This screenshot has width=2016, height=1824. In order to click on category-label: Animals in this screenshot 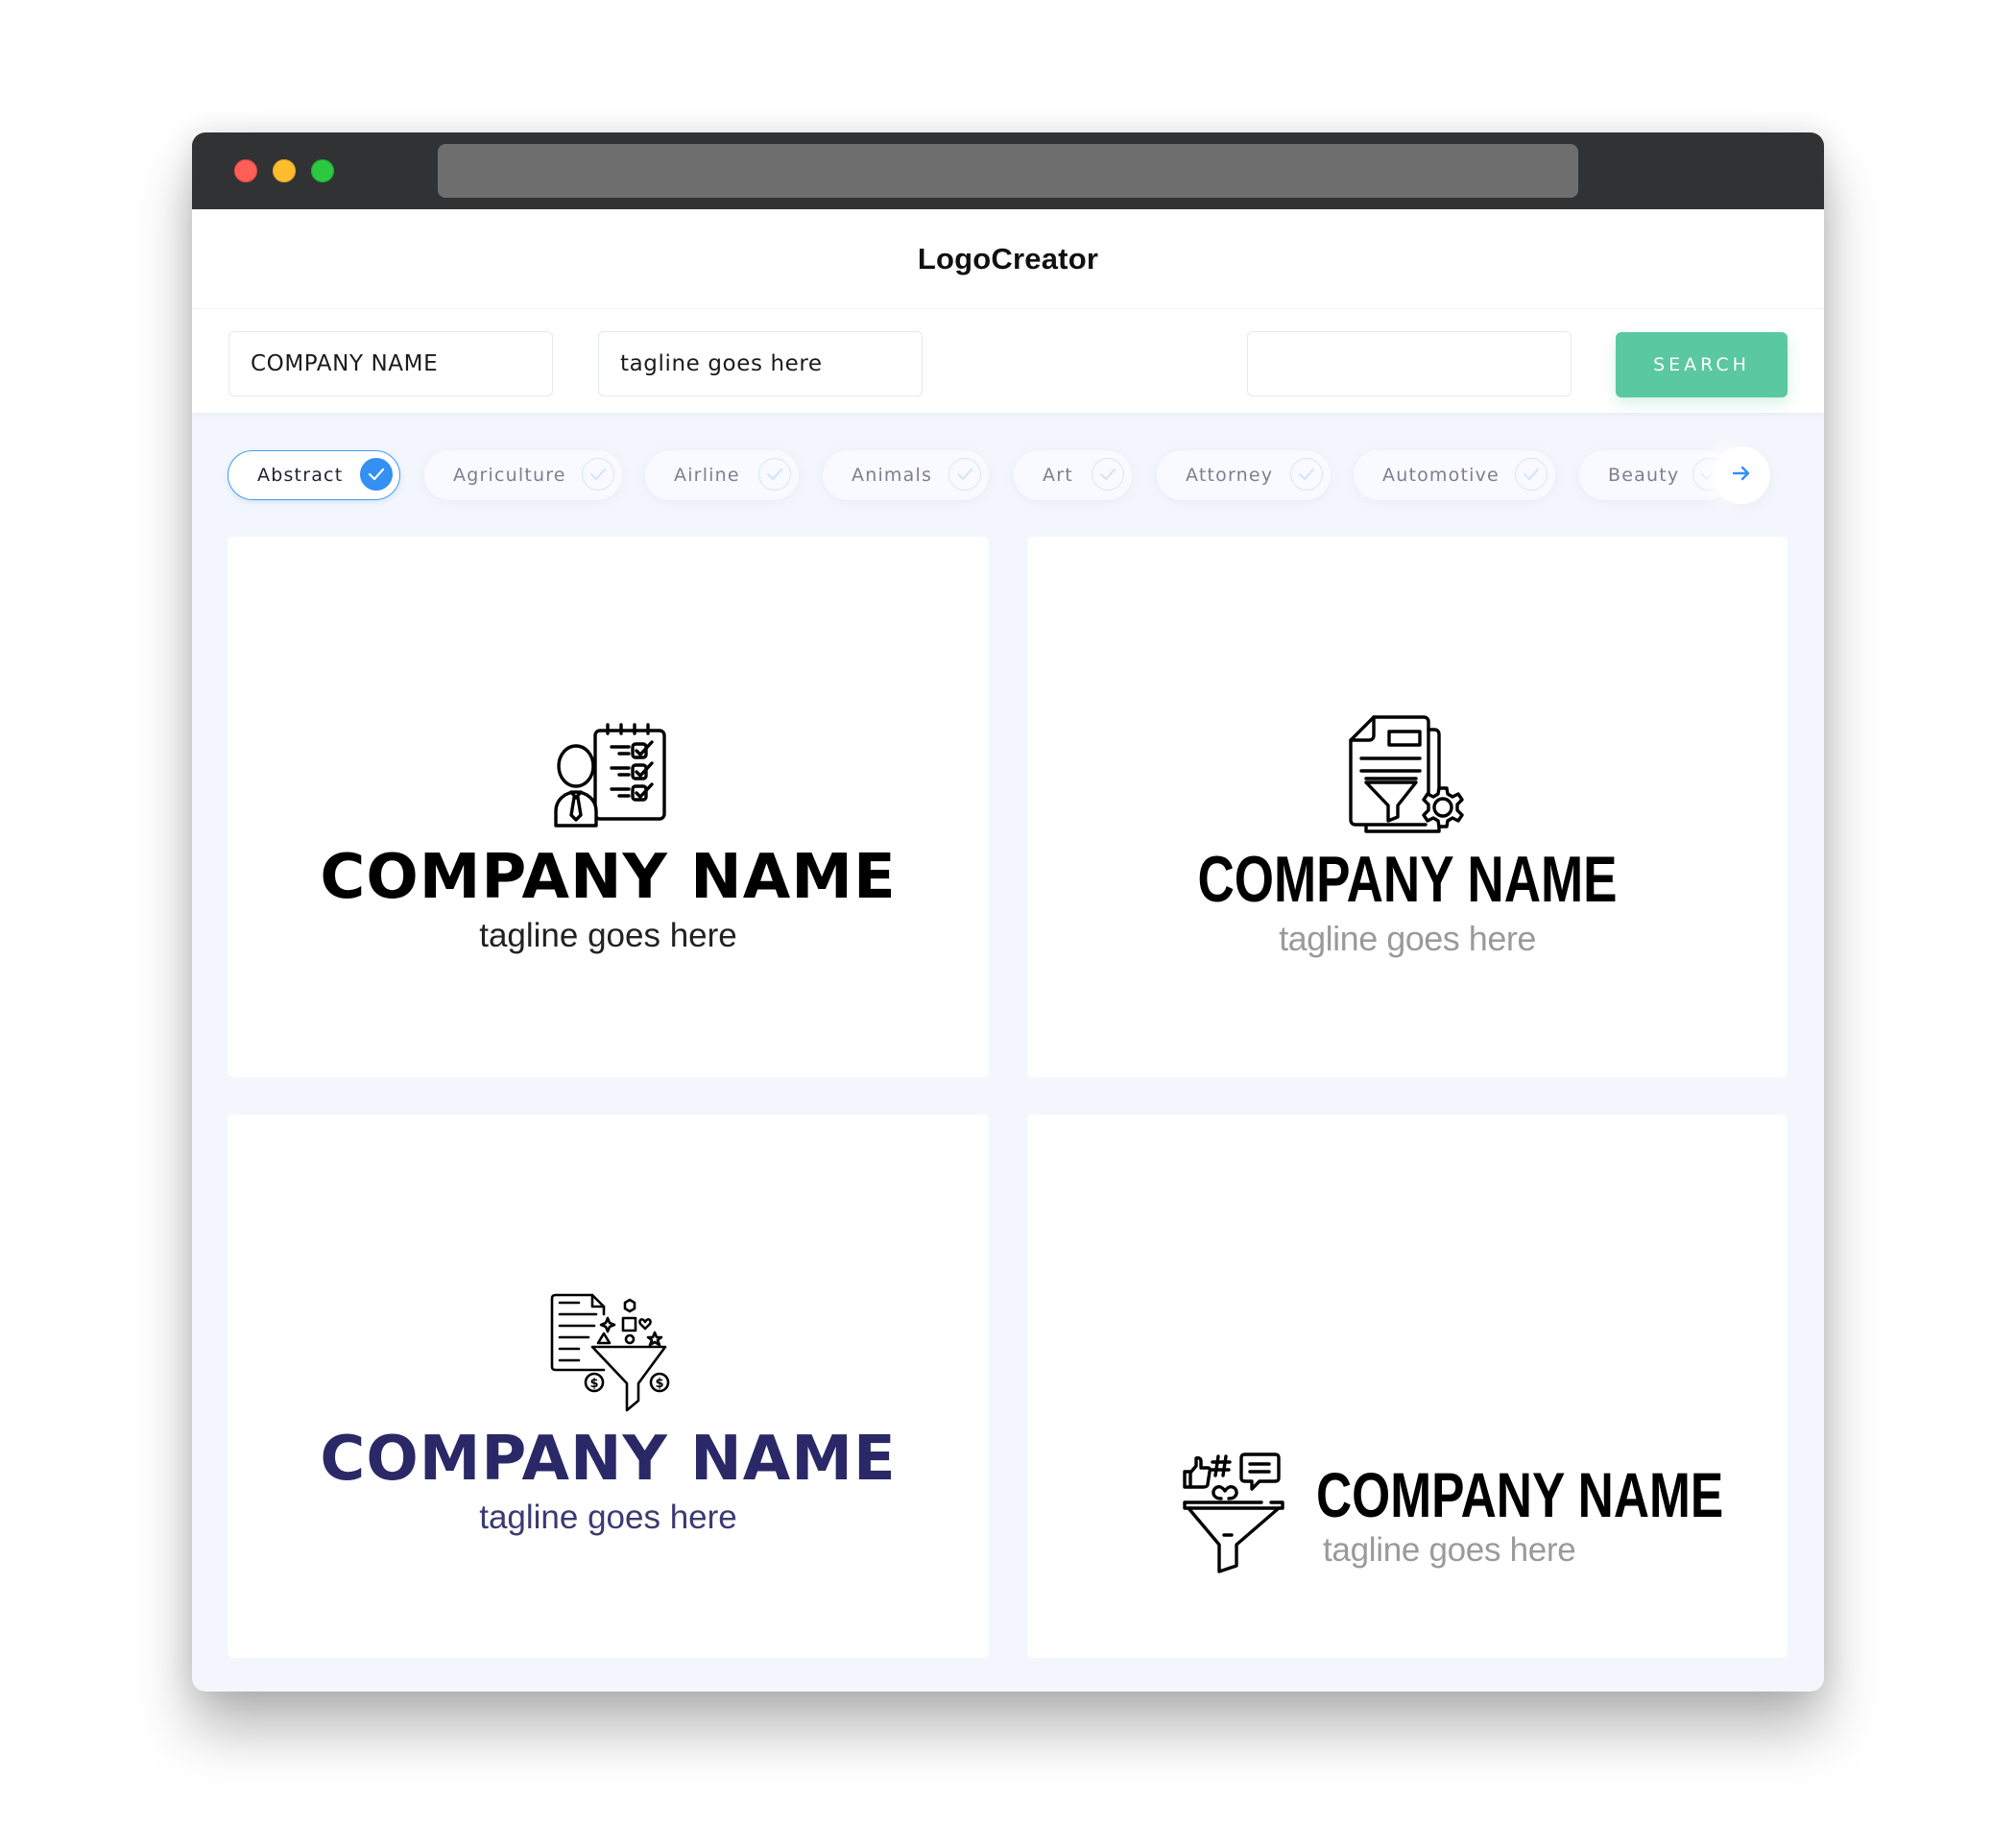, I will do `click(893, 476)`.